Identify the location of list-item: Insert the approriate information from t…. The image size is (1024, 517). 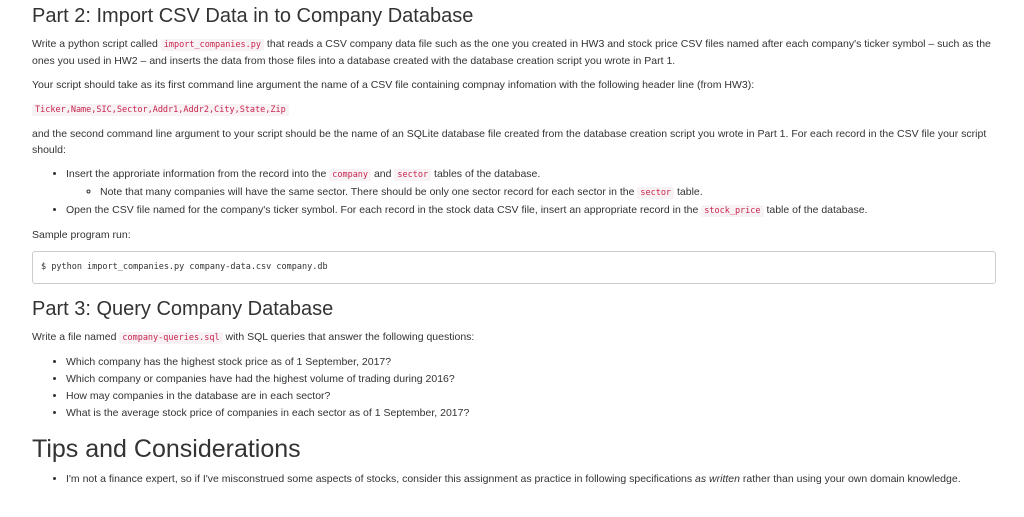
(531, 183).